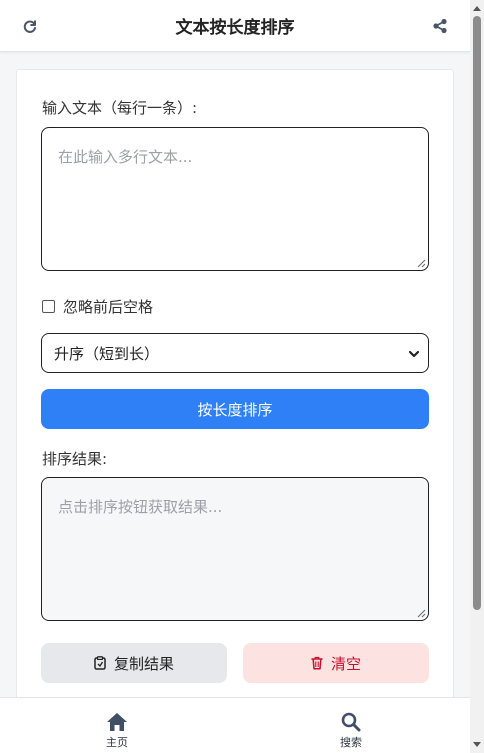 The width and height of the screenshot is (484, 753). I want to click on copy-result-button: 复制结果, so click(134, 663).